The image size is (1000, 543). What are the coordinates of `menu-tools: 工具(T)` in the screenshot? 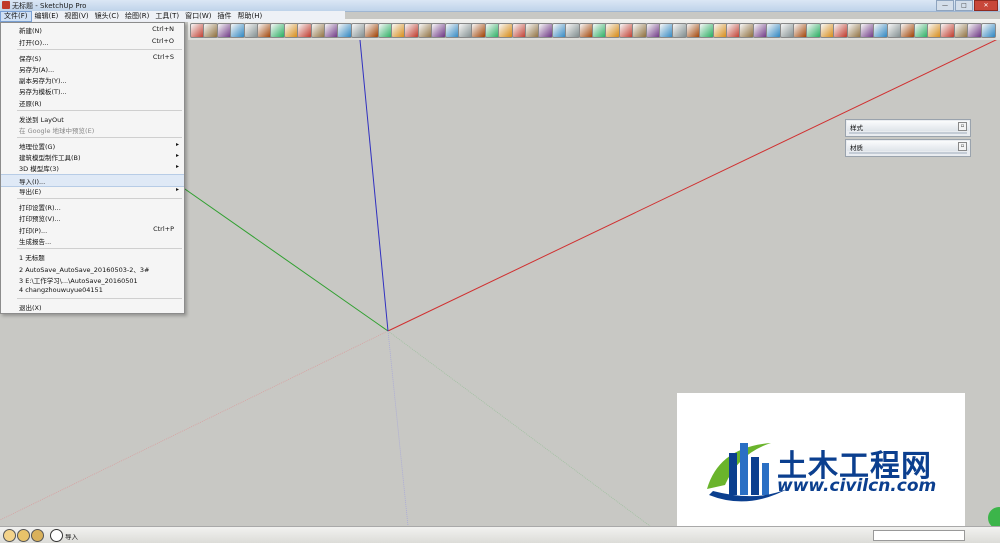 It's located at (167, 16).